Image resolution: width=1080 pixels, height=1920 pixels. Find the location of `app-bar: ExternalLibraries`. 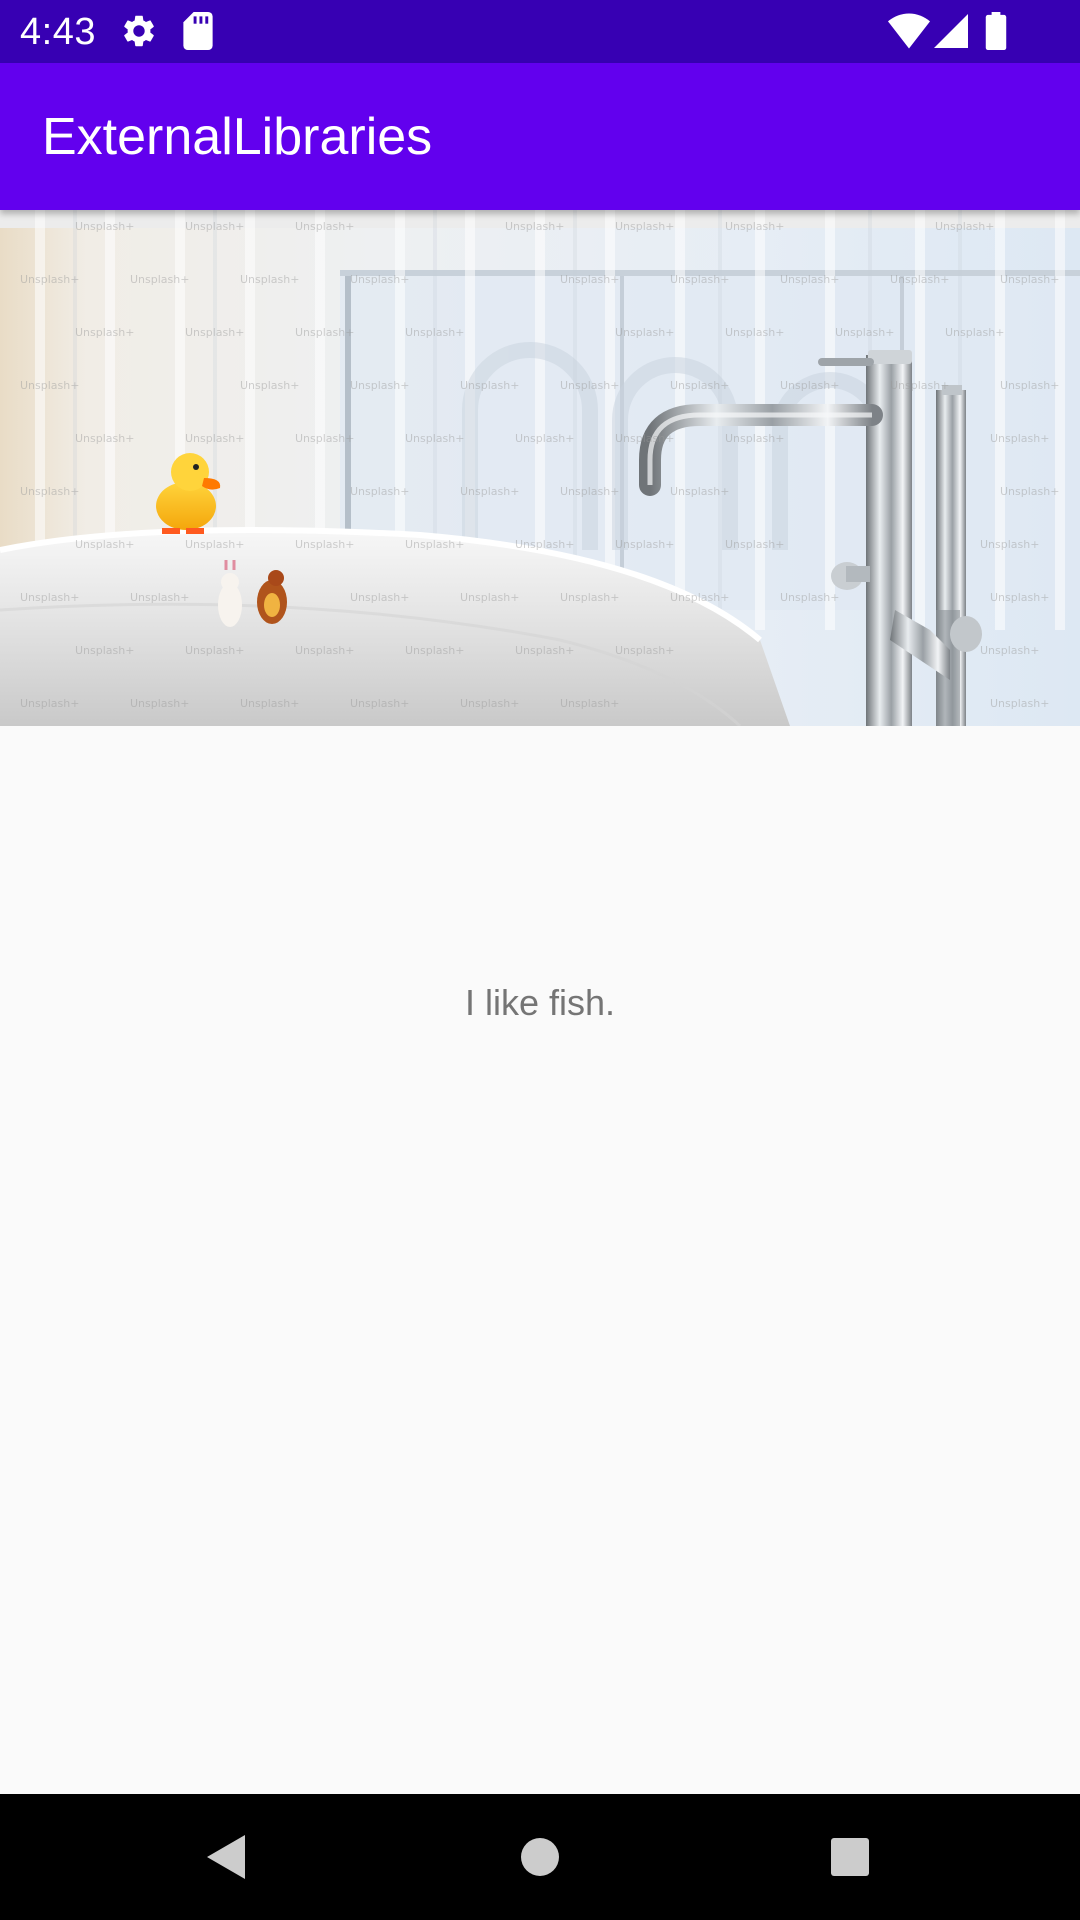

app-bar: ExternalLibraries is located at coordinates (540, 136).